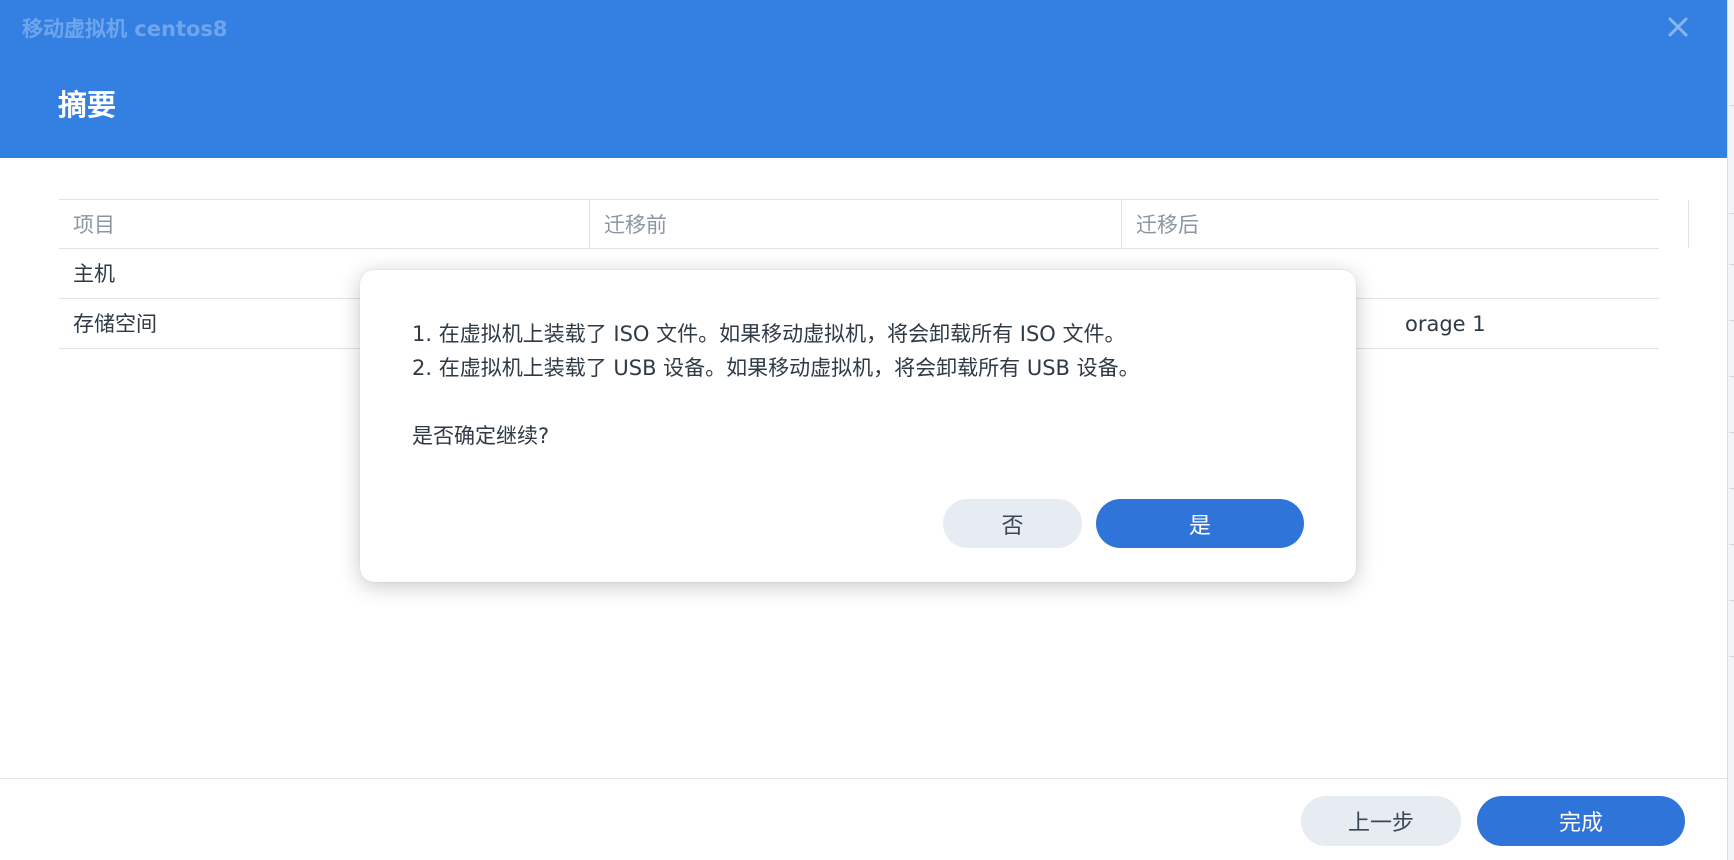  What do you see at coordinates (125, 29) in the screenshot?
I see `window-title: 移动虚拟机 centos8` at bounding box center [125, 29].